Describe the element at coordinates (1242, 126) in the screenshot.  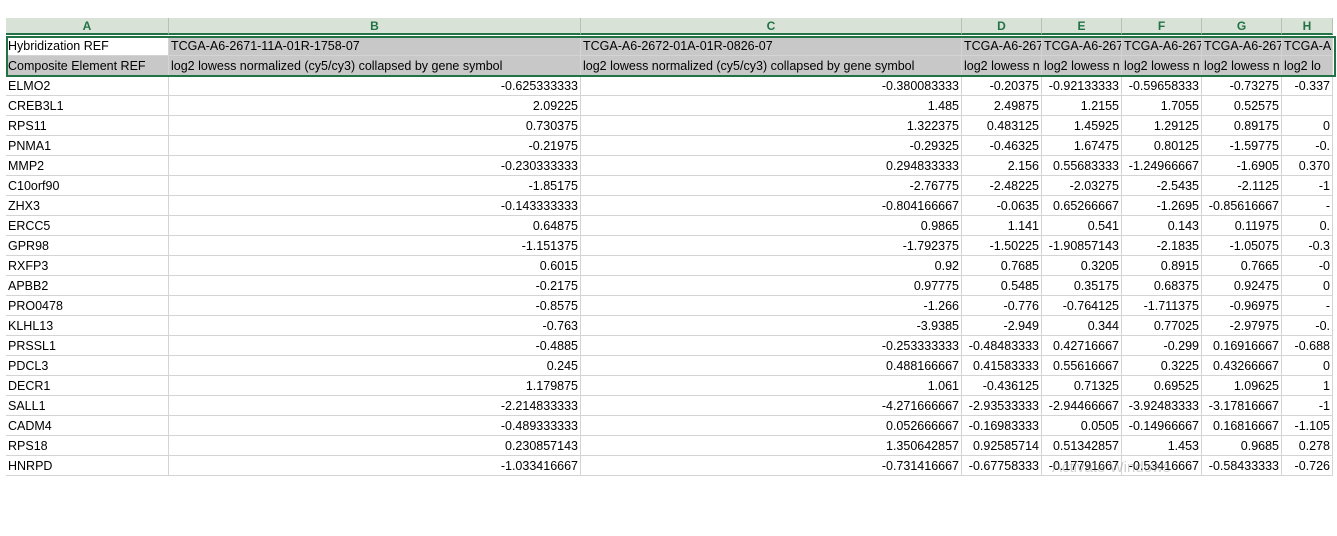
I see `cell-g5: 0.89175` at that location.